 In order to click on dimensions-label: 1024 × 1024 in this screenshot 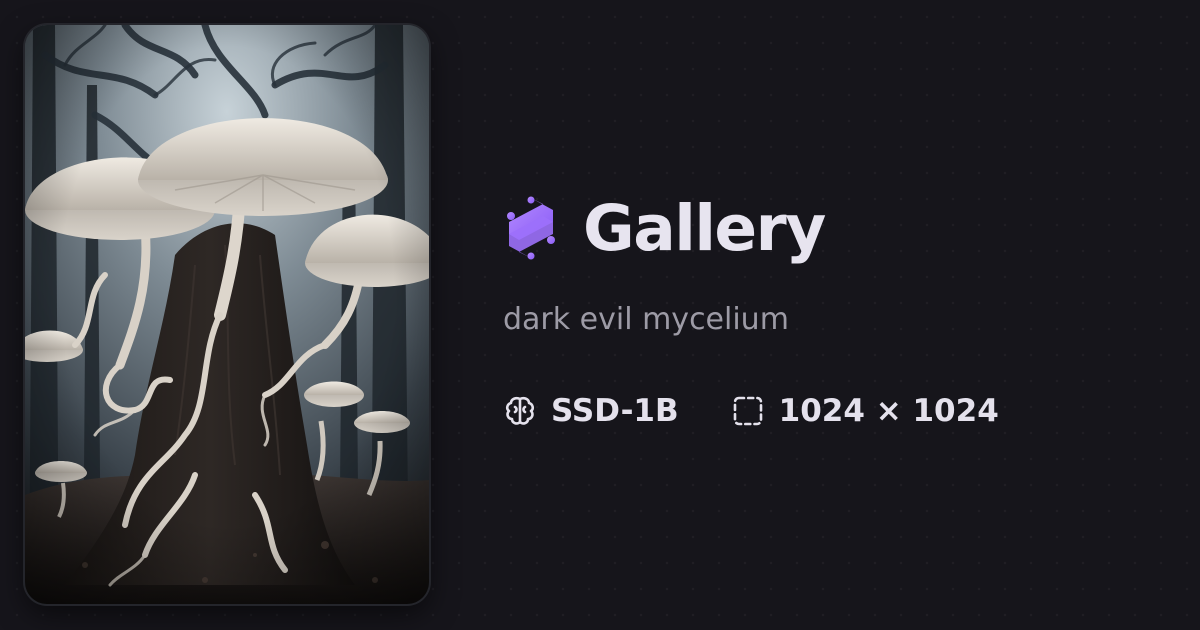, I will do `click(888, 410)`.